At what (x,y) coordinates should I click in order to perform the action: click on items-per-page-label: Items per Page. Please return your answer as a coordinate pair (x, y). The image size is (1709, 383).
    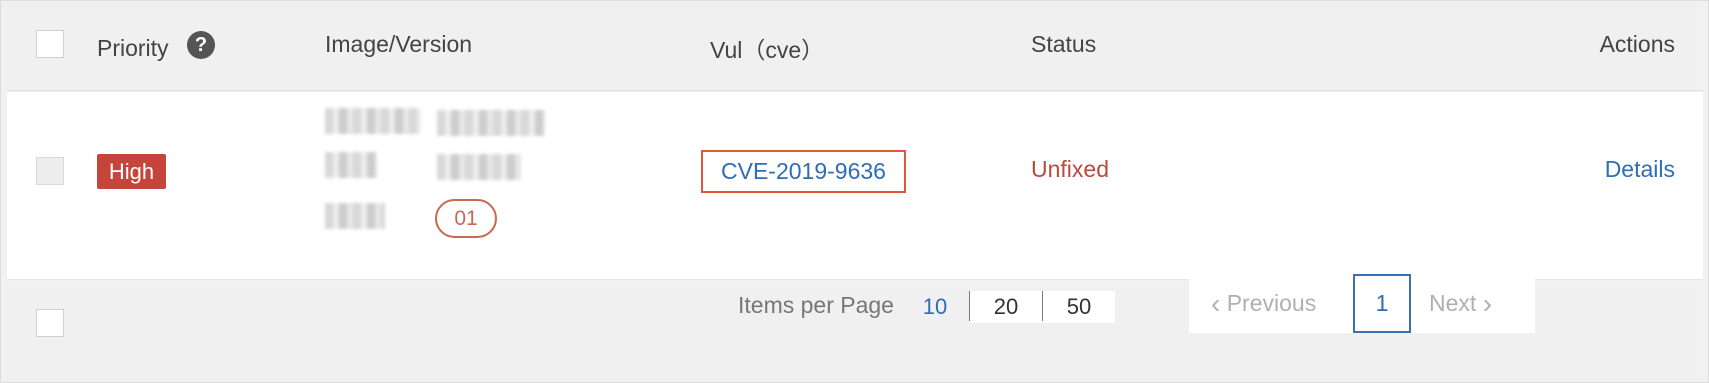
    Looking at the image, I should click on (816, 305).